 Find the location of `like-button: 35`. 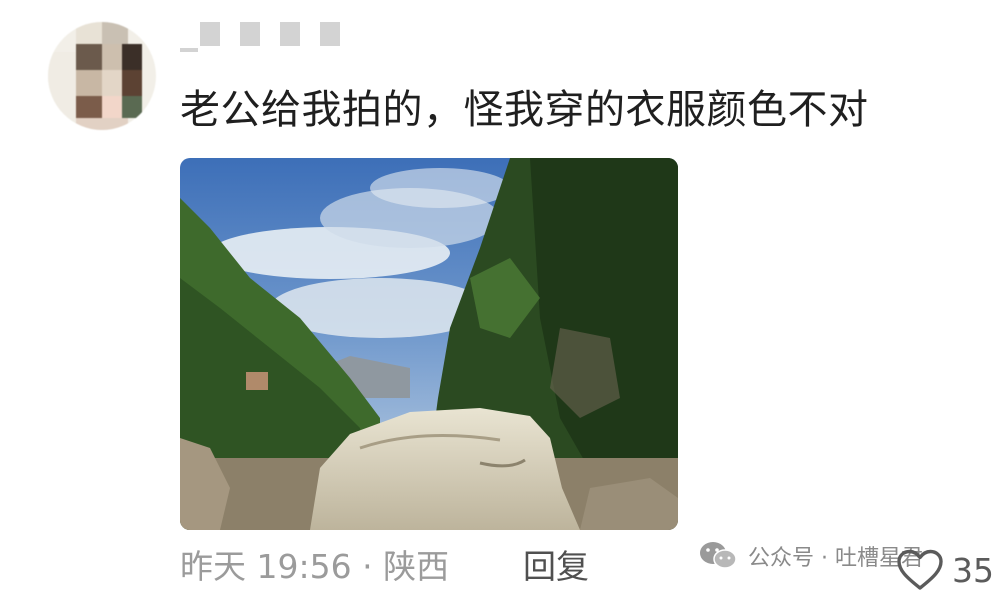

like-button: 35 is located at coordinates (945, 570).